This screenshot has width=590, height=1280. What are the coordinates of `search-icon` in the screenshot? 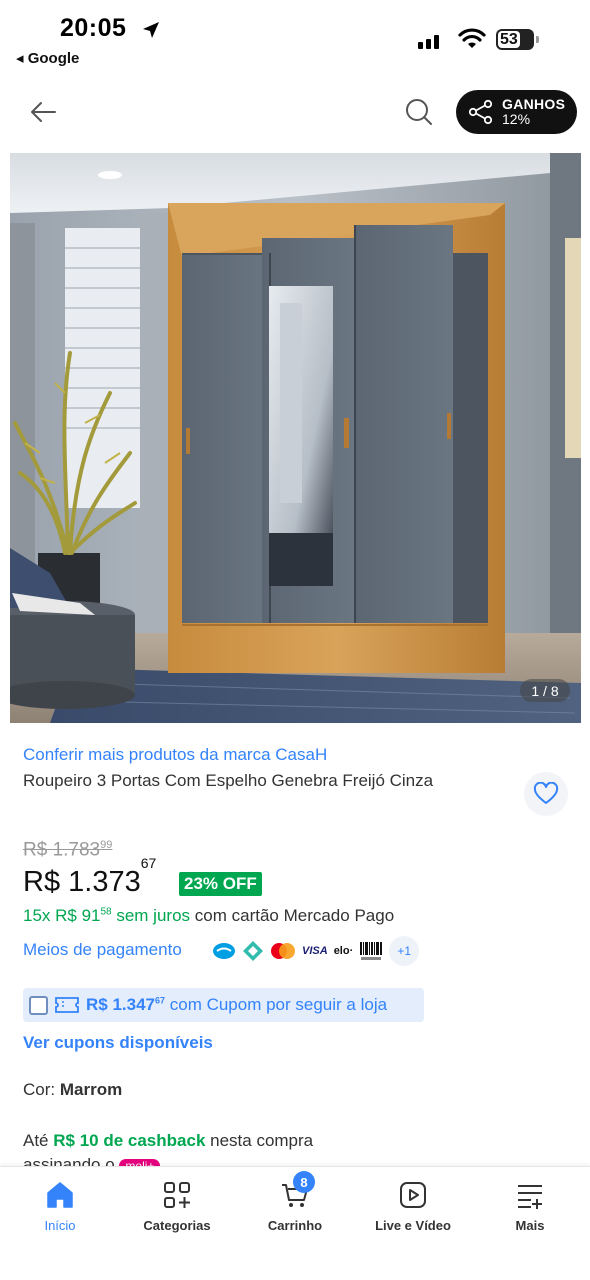 It's located at (419, 112).